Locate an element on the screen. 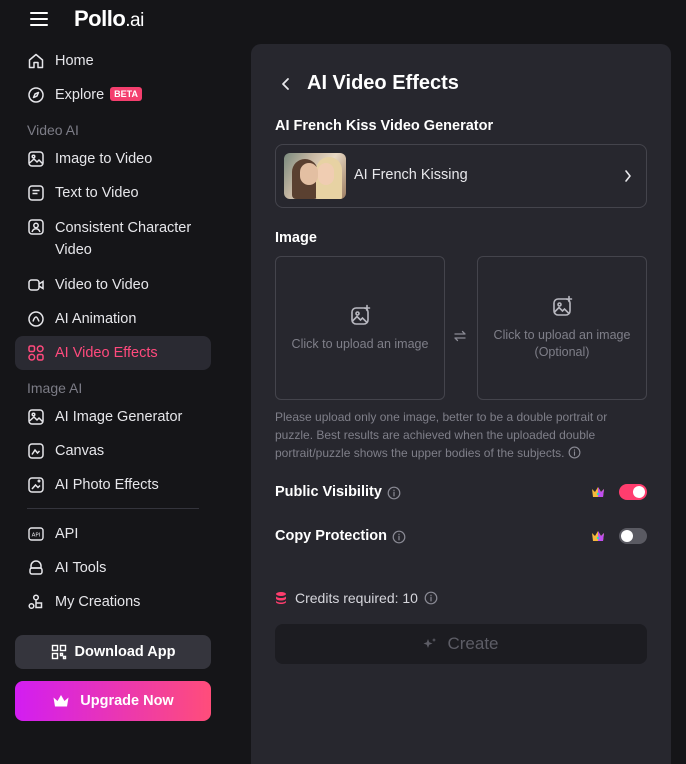  sidebar-item-label: AI Photo Effects is located at coordinates (107, 485).